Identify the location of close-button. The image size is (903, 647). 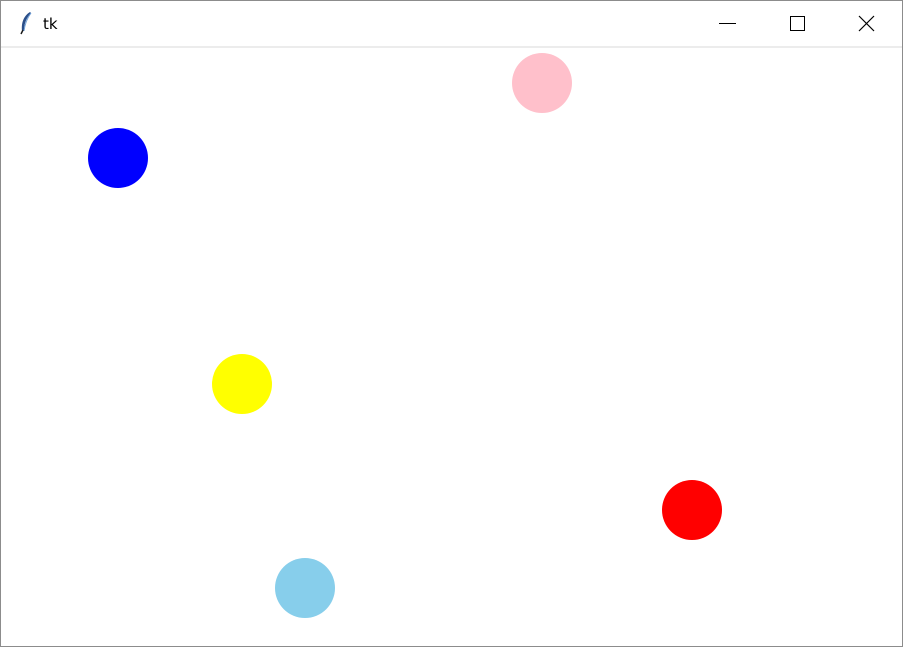
(867, 23).